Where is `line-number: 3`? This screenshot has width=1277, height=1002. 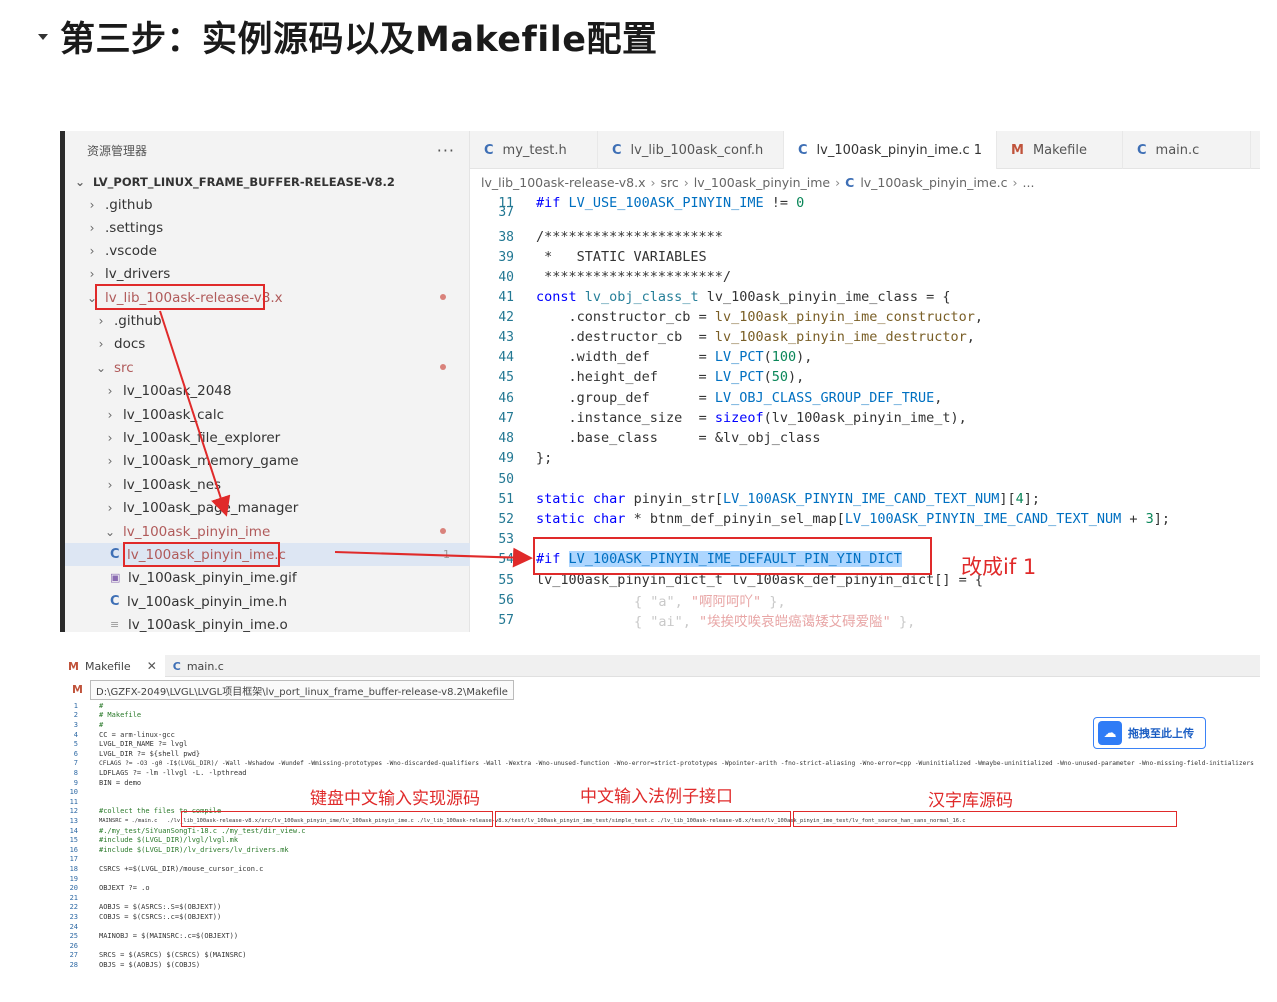 line-number: 3 is located at coordinates (75, 724).